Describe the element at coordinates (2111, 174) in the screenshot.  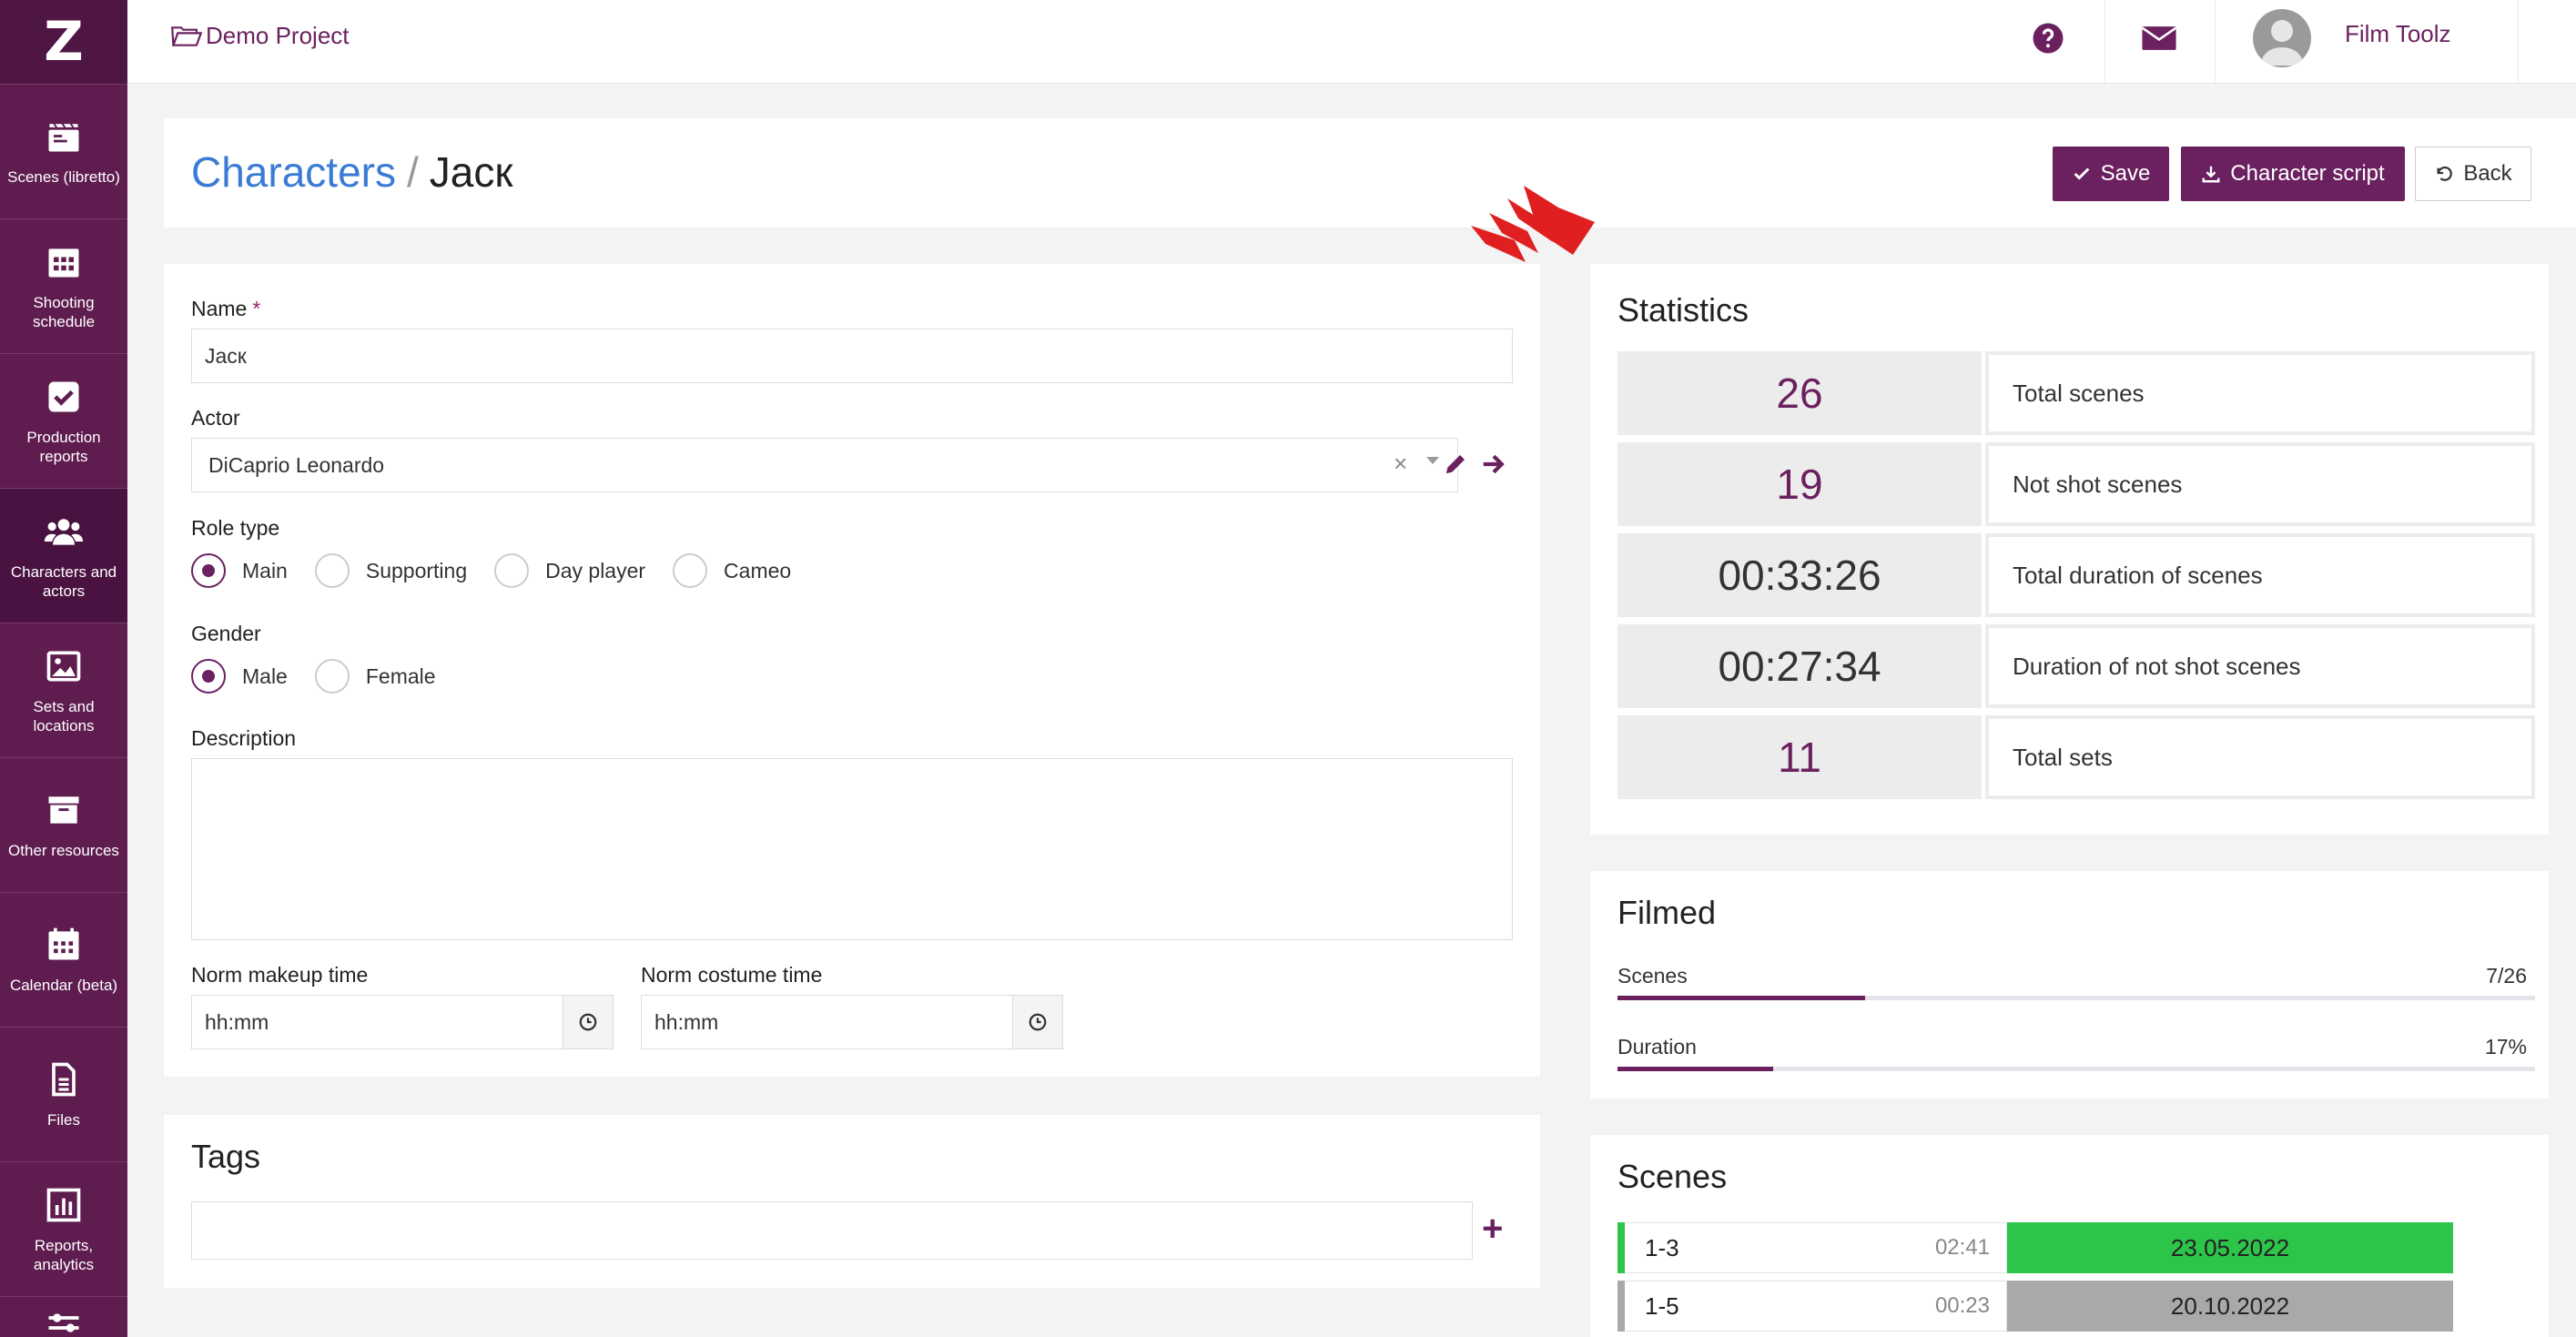
I see `save-button: Save` at that location.